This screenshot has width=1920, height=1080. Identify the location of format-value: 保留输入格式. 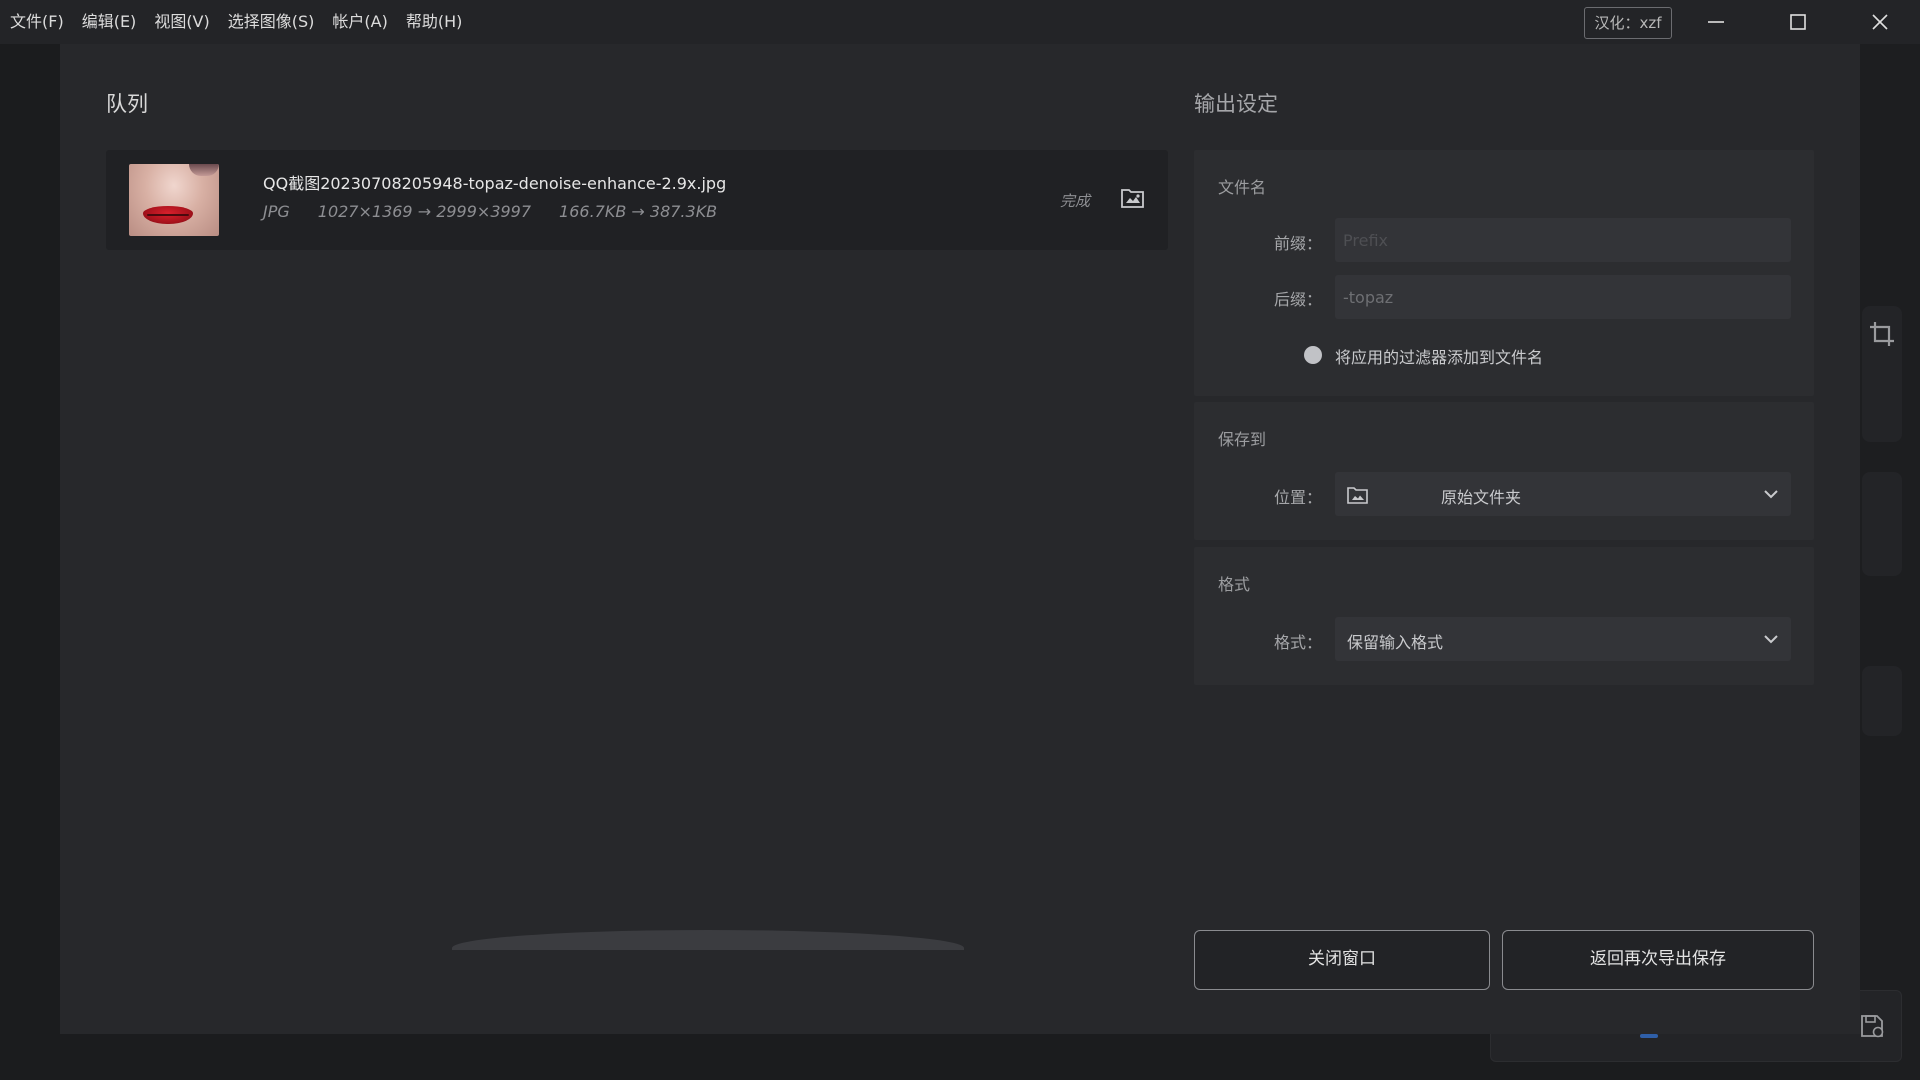
(1395, 642).